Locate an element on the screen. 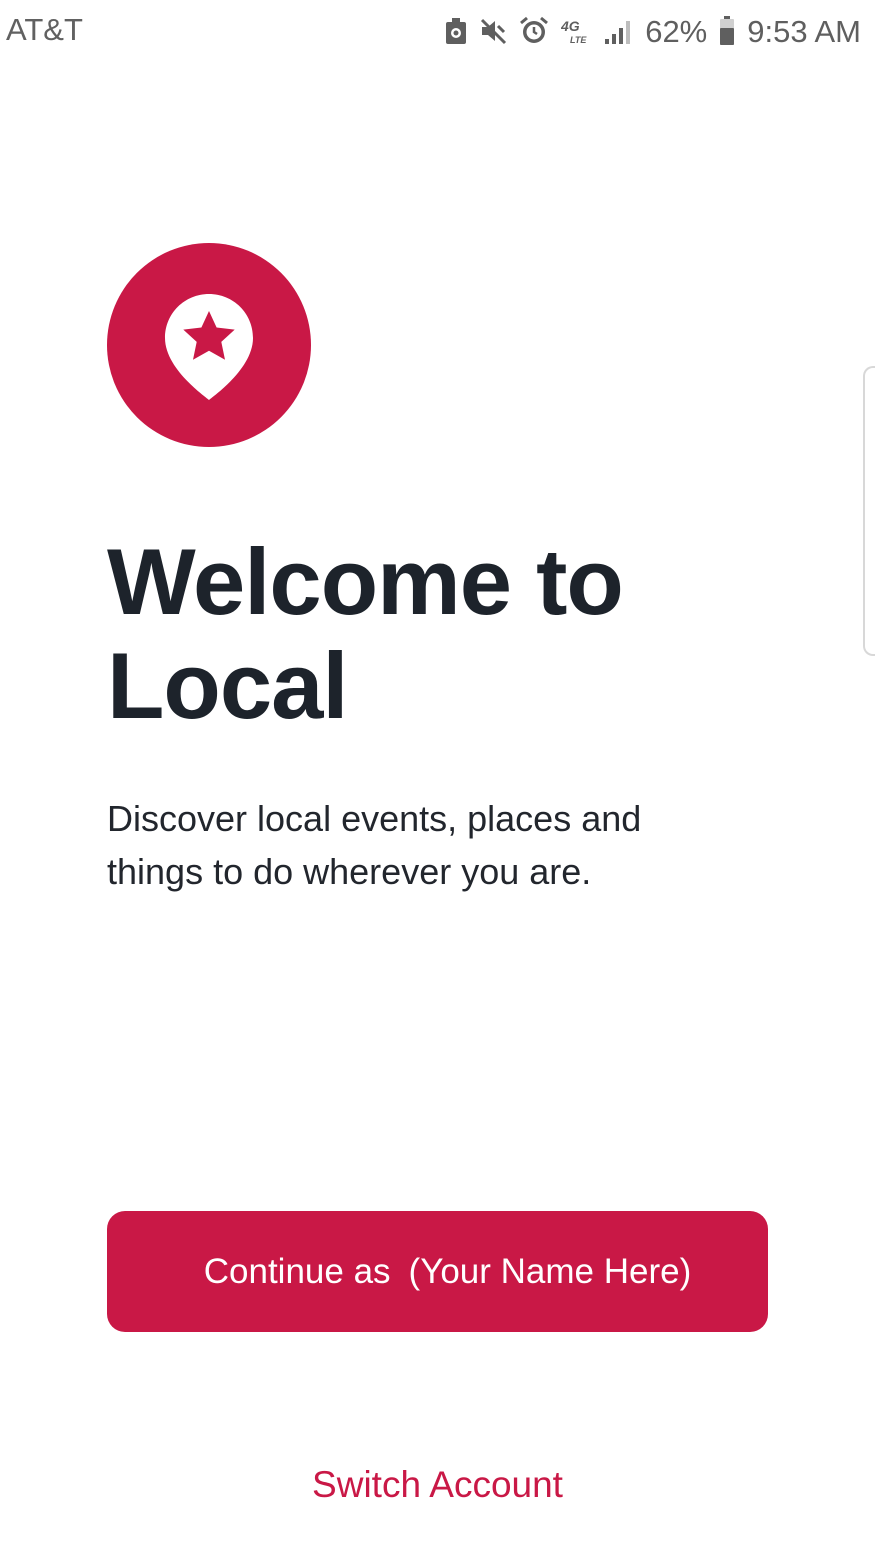 This screenshot has height=1556, width=875. signal-icon is located at coordinates (618, 31).